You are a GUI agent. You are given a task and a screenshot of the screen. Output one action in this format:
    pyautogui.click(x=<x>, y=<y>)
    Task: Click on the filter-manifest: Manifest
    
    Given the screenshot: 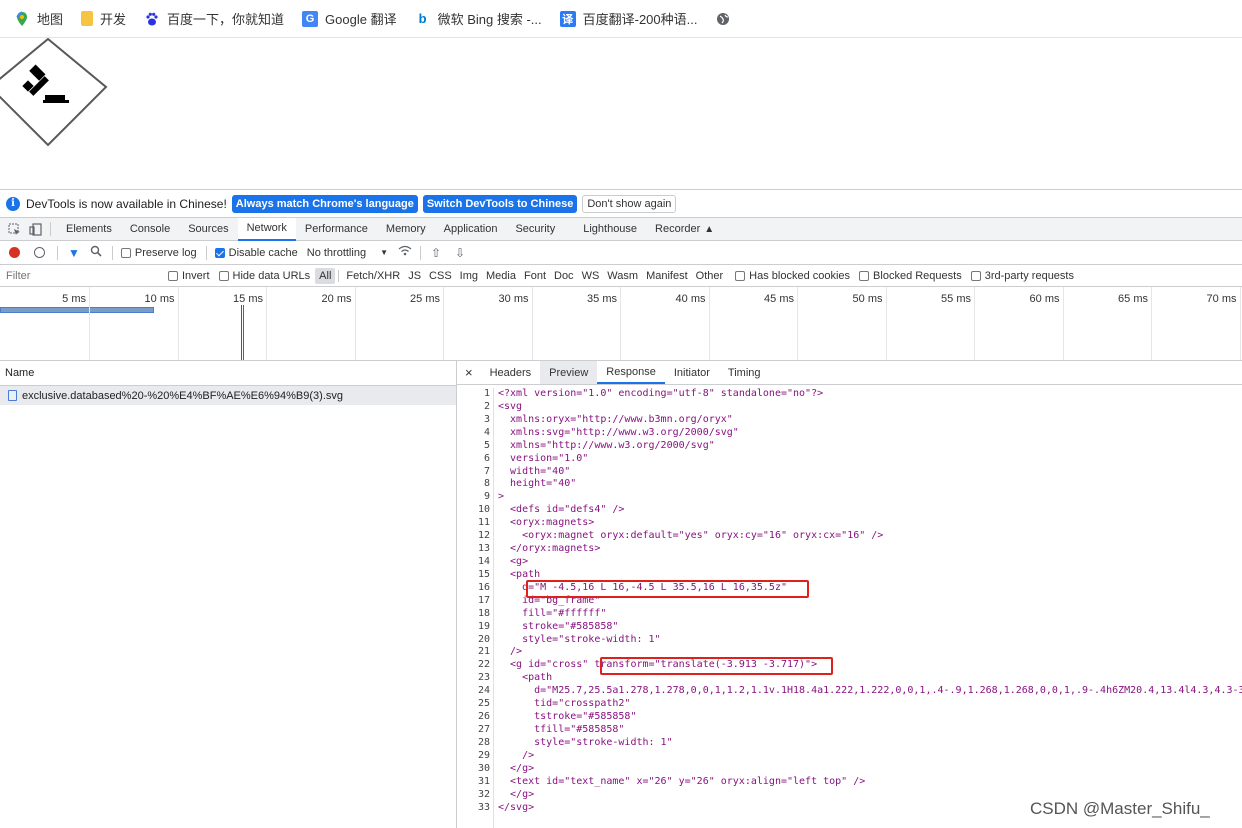 What is the action you would take?
    pyautogui.click(x=667, y=276)
    